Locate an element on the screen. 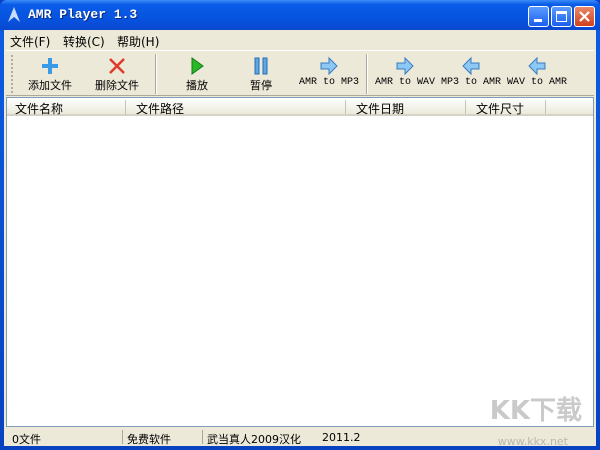 The image size is (600, 450). delete-file-button: 删除文件 is located at coordinates (117, 74).